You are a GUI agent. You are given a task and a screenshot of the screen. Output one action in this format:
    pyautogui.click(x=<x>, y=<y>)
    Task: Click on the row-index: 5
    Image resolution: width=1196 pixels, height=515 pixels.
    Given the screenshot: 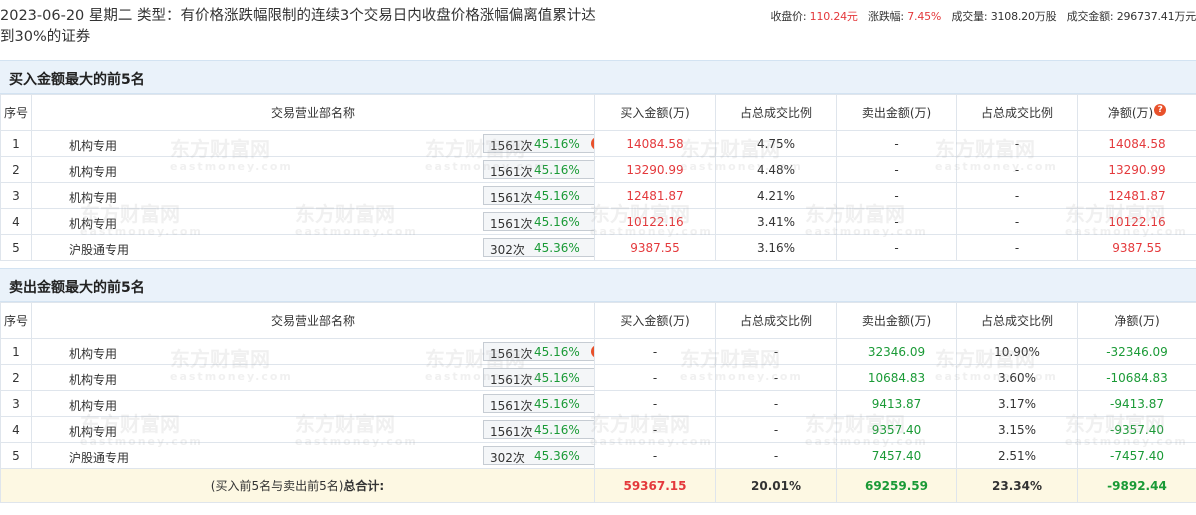 What is the action you would take?
    pyautogui.click(x=16, y=247)
    